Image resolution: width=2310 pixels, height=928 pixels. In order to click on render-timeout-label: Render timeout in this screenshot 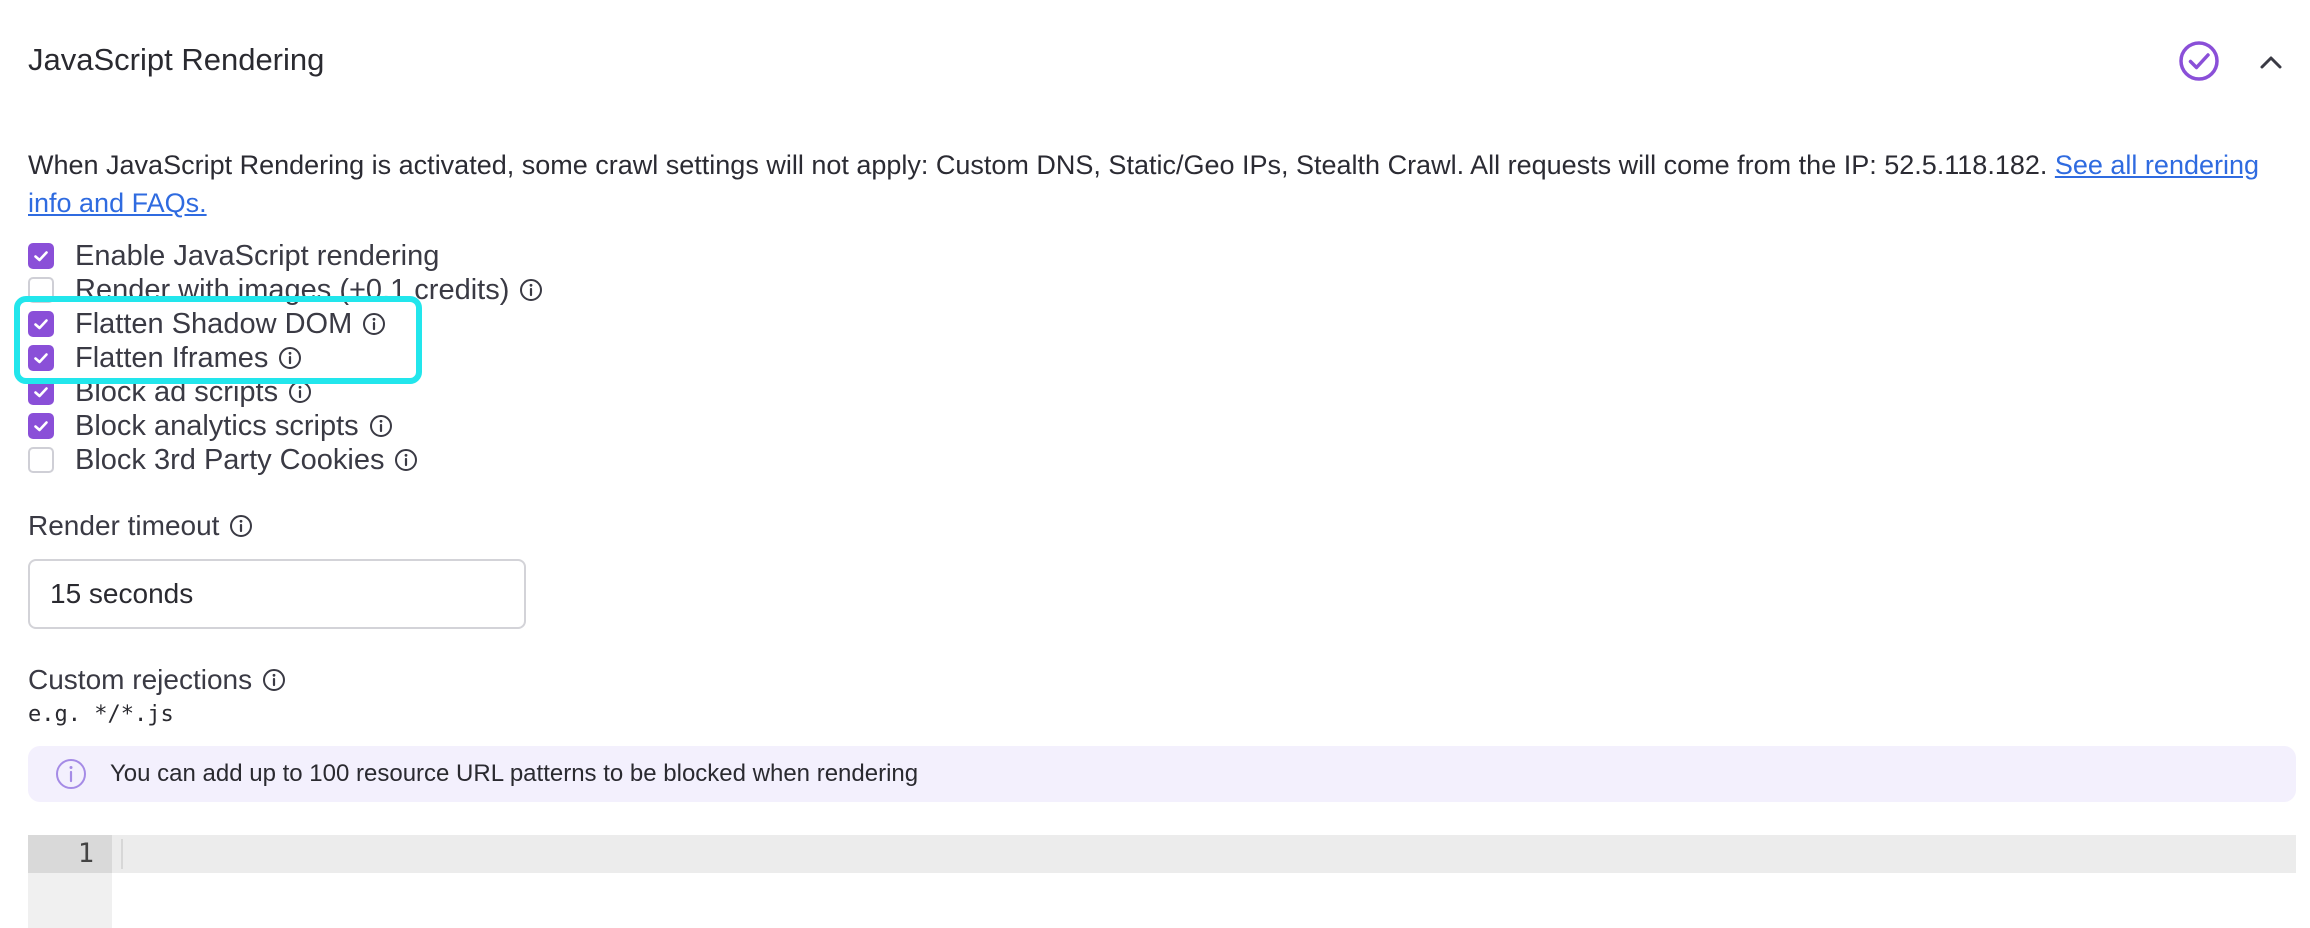, I will do `click(140, 526)`.